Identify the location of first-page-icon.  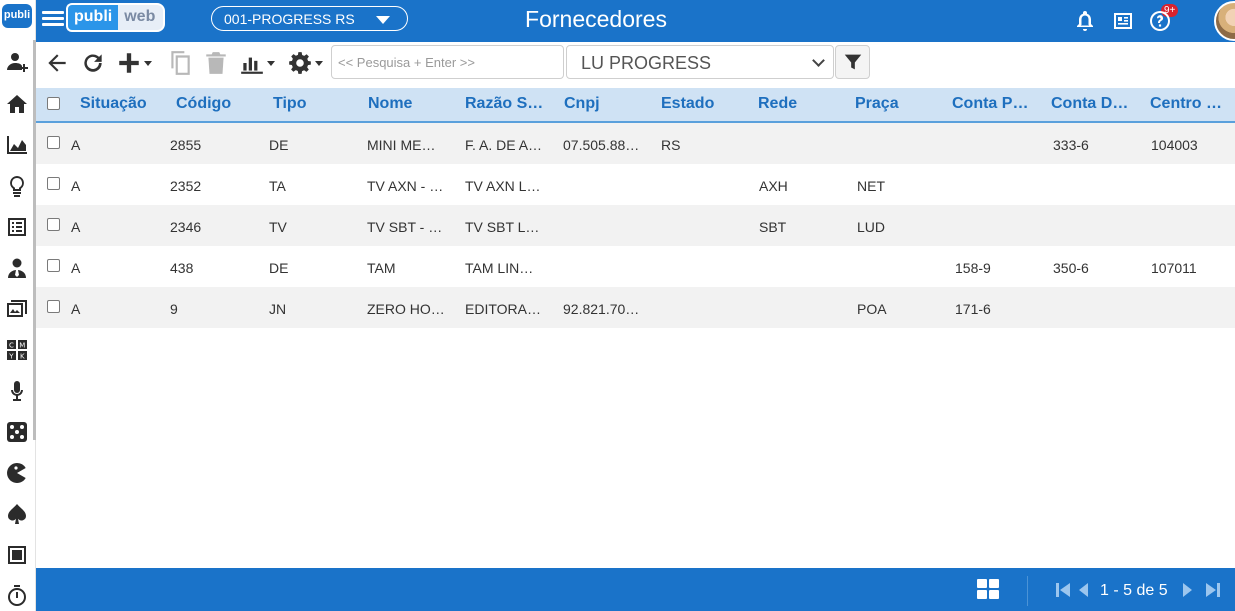
(1063, 590).